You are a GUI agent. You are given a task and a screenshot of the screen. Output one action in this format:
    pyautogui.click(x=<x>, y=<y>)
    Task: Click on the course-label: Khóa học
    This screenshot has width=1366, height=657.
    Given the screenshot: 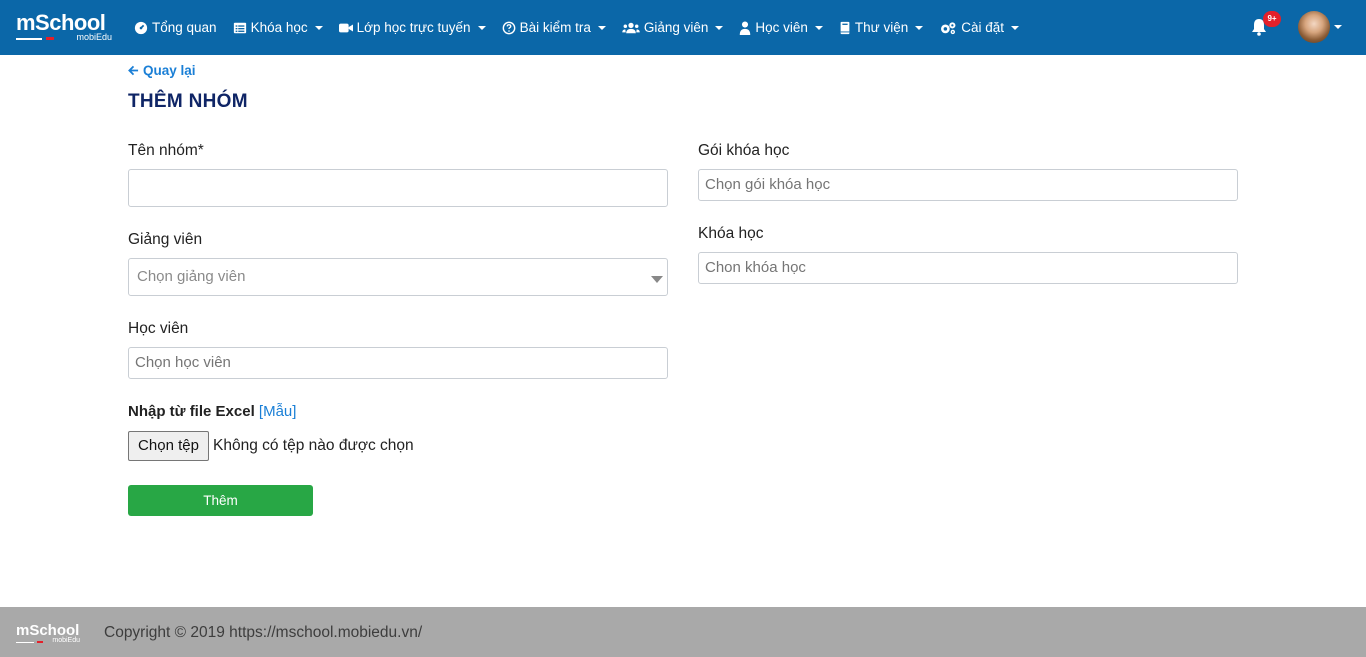 What is the action you would take?
    pyautogui.click(x=731, y=233)
    